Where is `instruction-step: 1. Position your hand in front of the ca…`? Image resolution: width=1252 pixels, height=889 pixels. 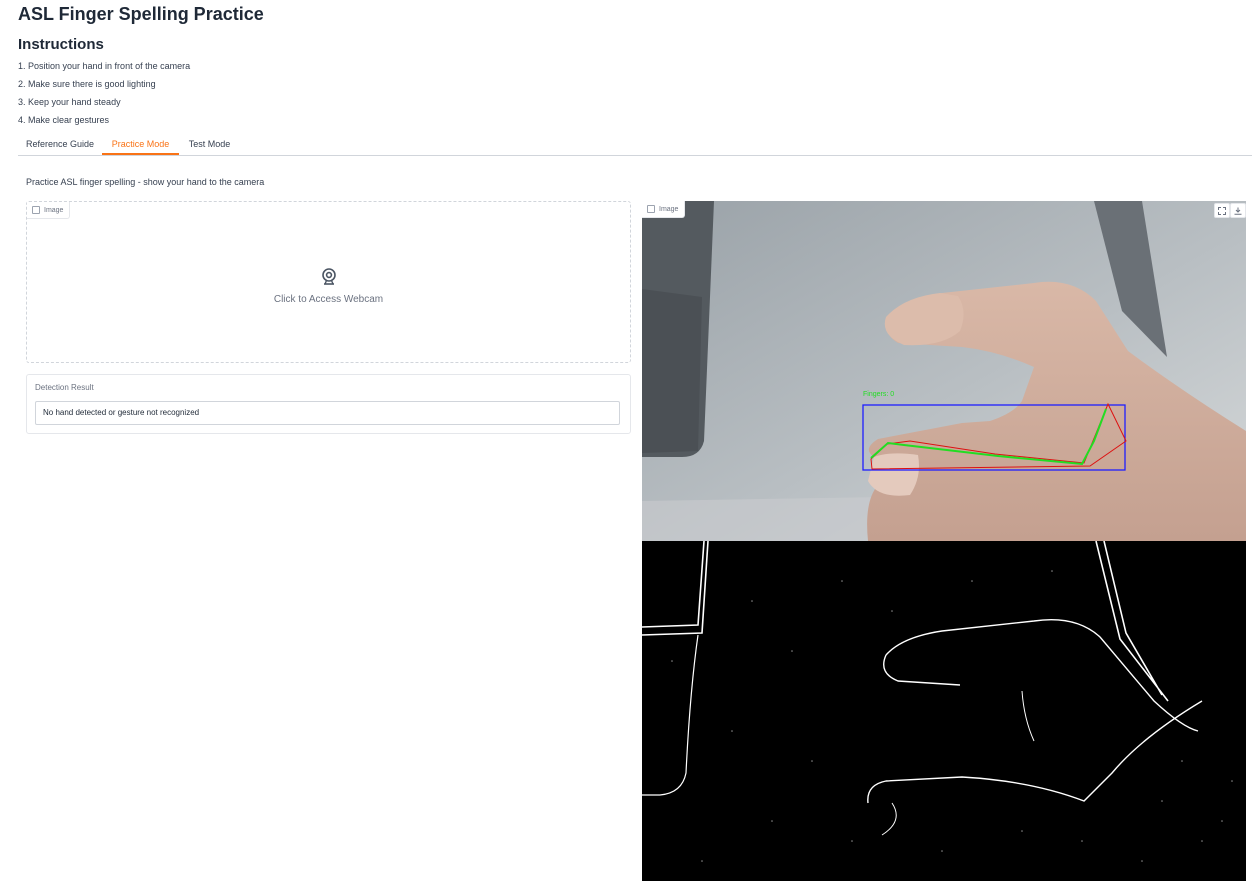
instruction-step: 1. Position your hand in front of the ca… is located at coordinates (104, 66).